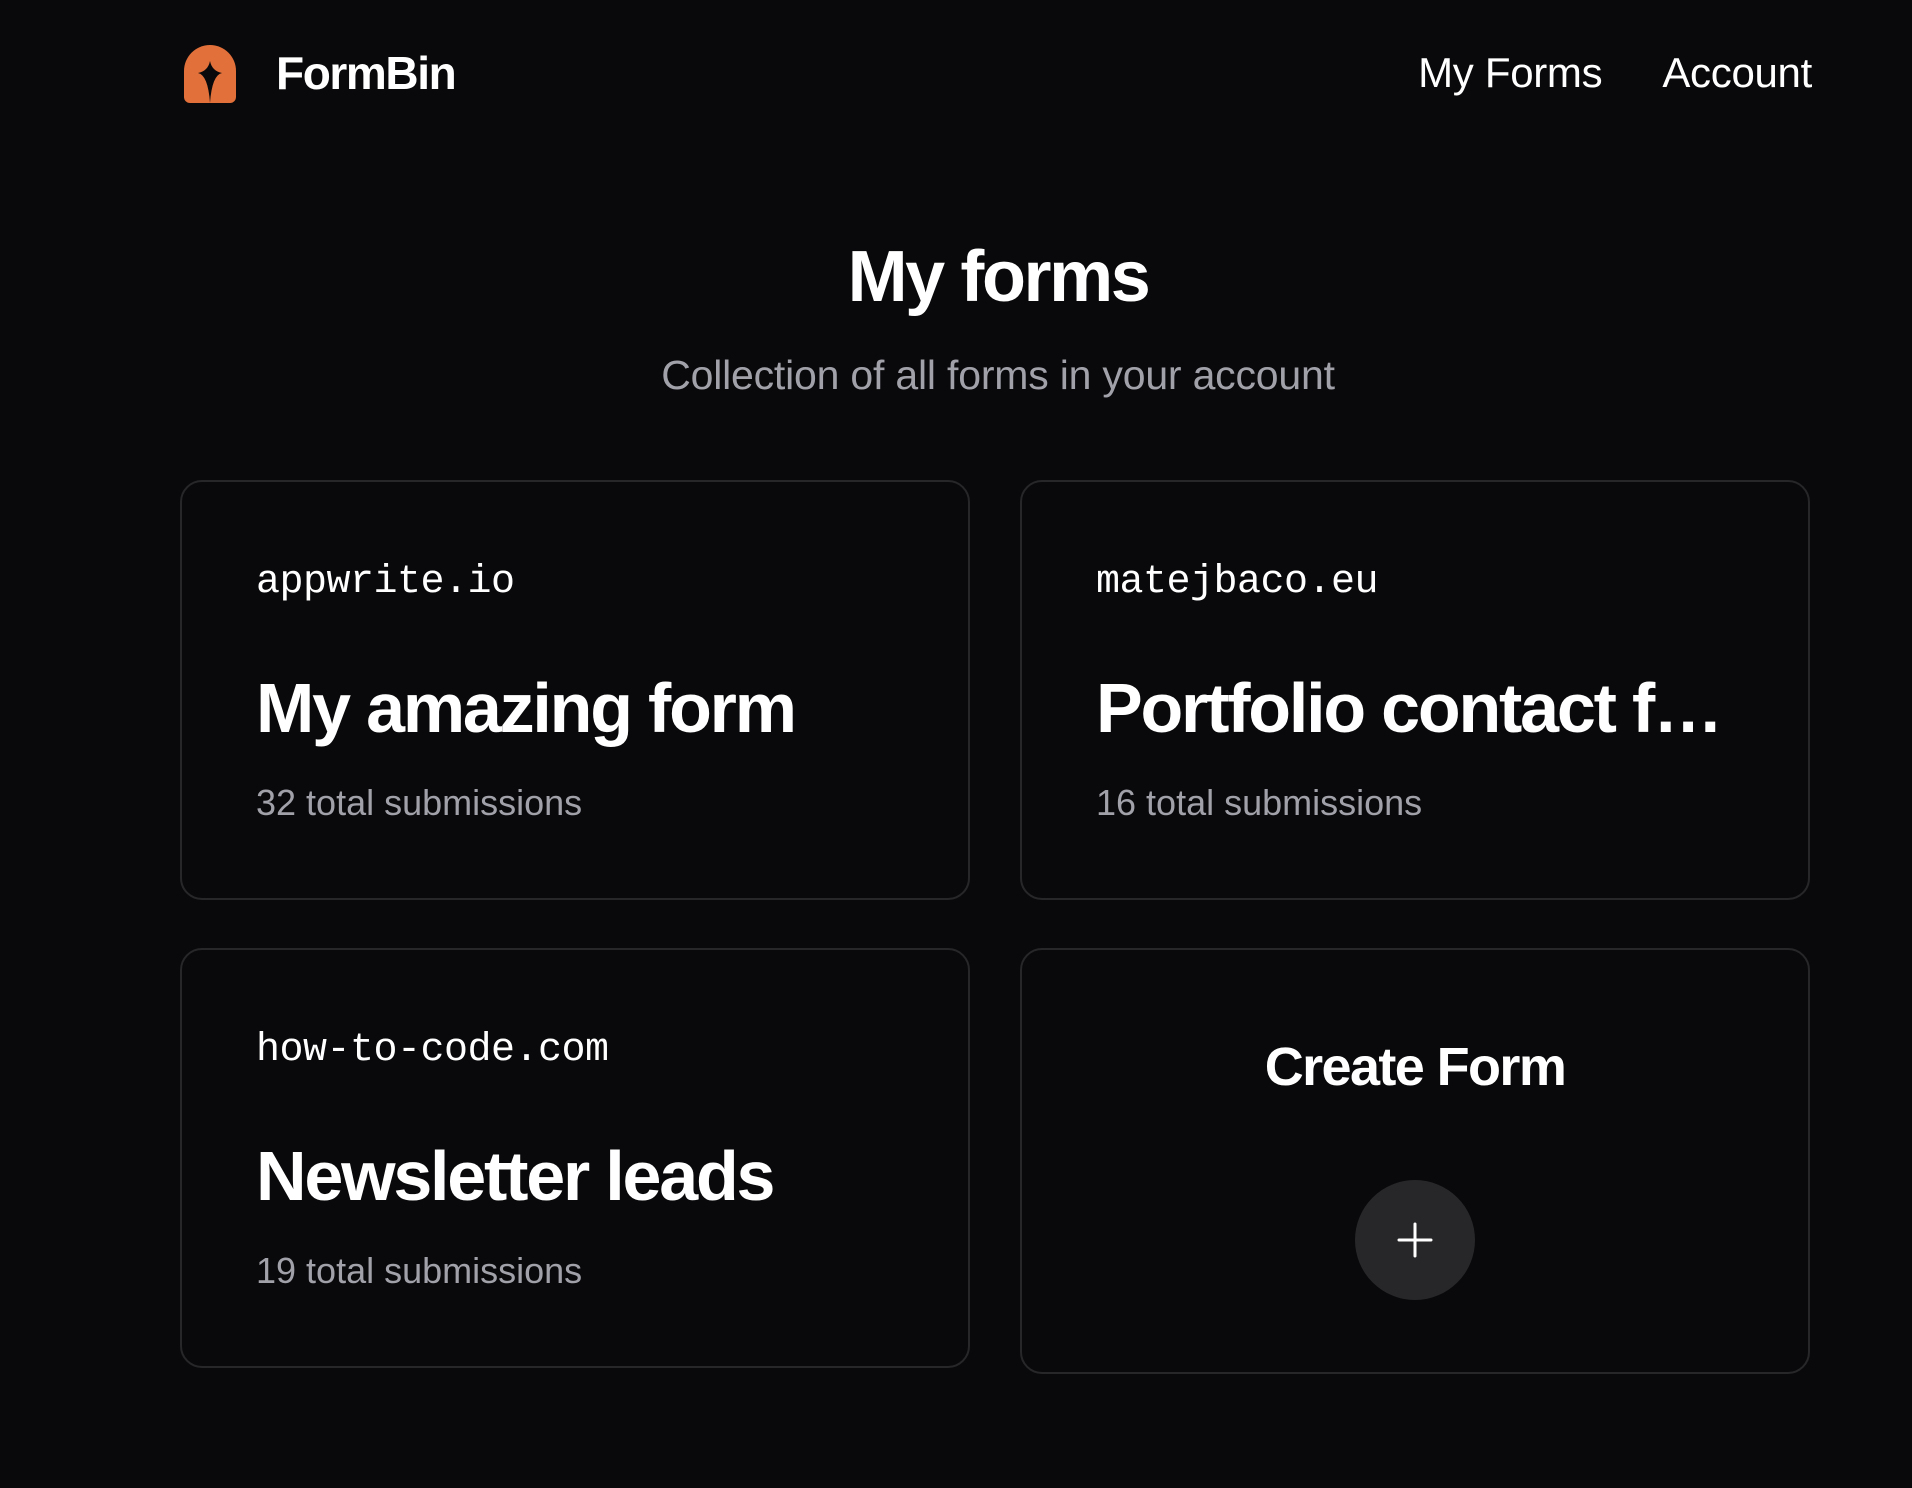 The image size is (1912, 1488). I want to click on top-navbar: FormBin My Forms Account, so click(996, 73).